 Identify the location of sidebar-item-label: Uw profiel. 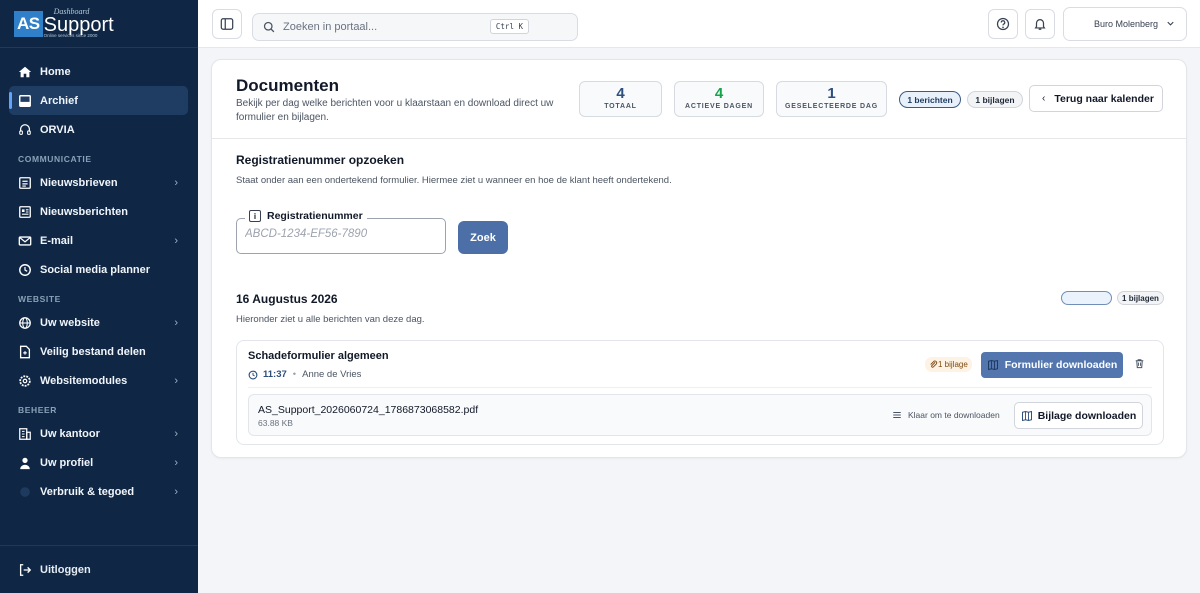
(67, 462).